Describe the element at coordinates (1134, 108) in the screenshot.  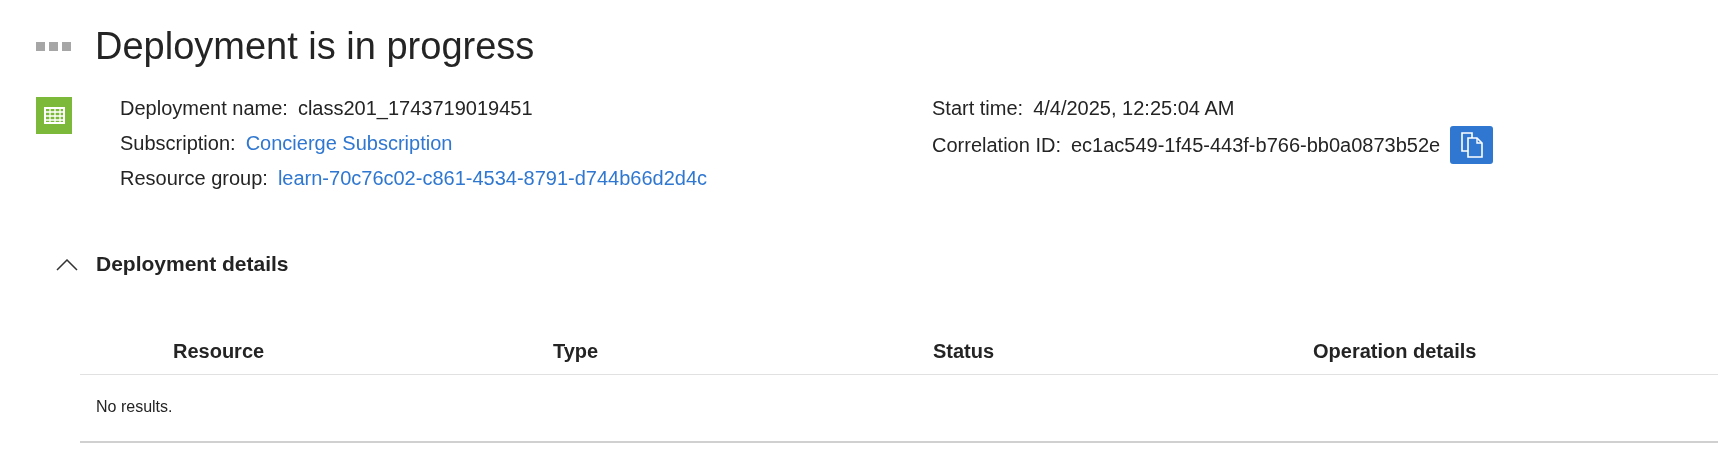
I see `field-value: 4/4/2025, 12:25:04 AM` at that location.